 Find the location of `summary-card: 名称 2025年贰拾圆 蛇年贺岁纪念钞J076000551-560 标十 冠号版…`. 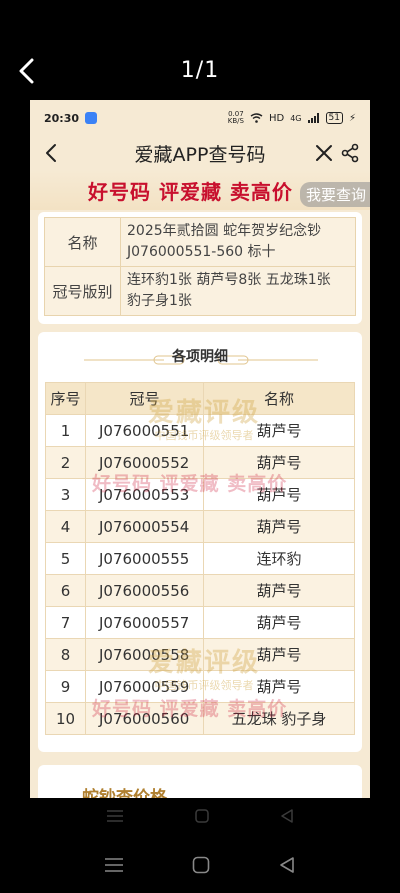

summary-card: 名称 2025年贰拾圆 蛇年贺岁纪念钞J076000551-560 标十 冠号版… is located at coordinates (200, 268).